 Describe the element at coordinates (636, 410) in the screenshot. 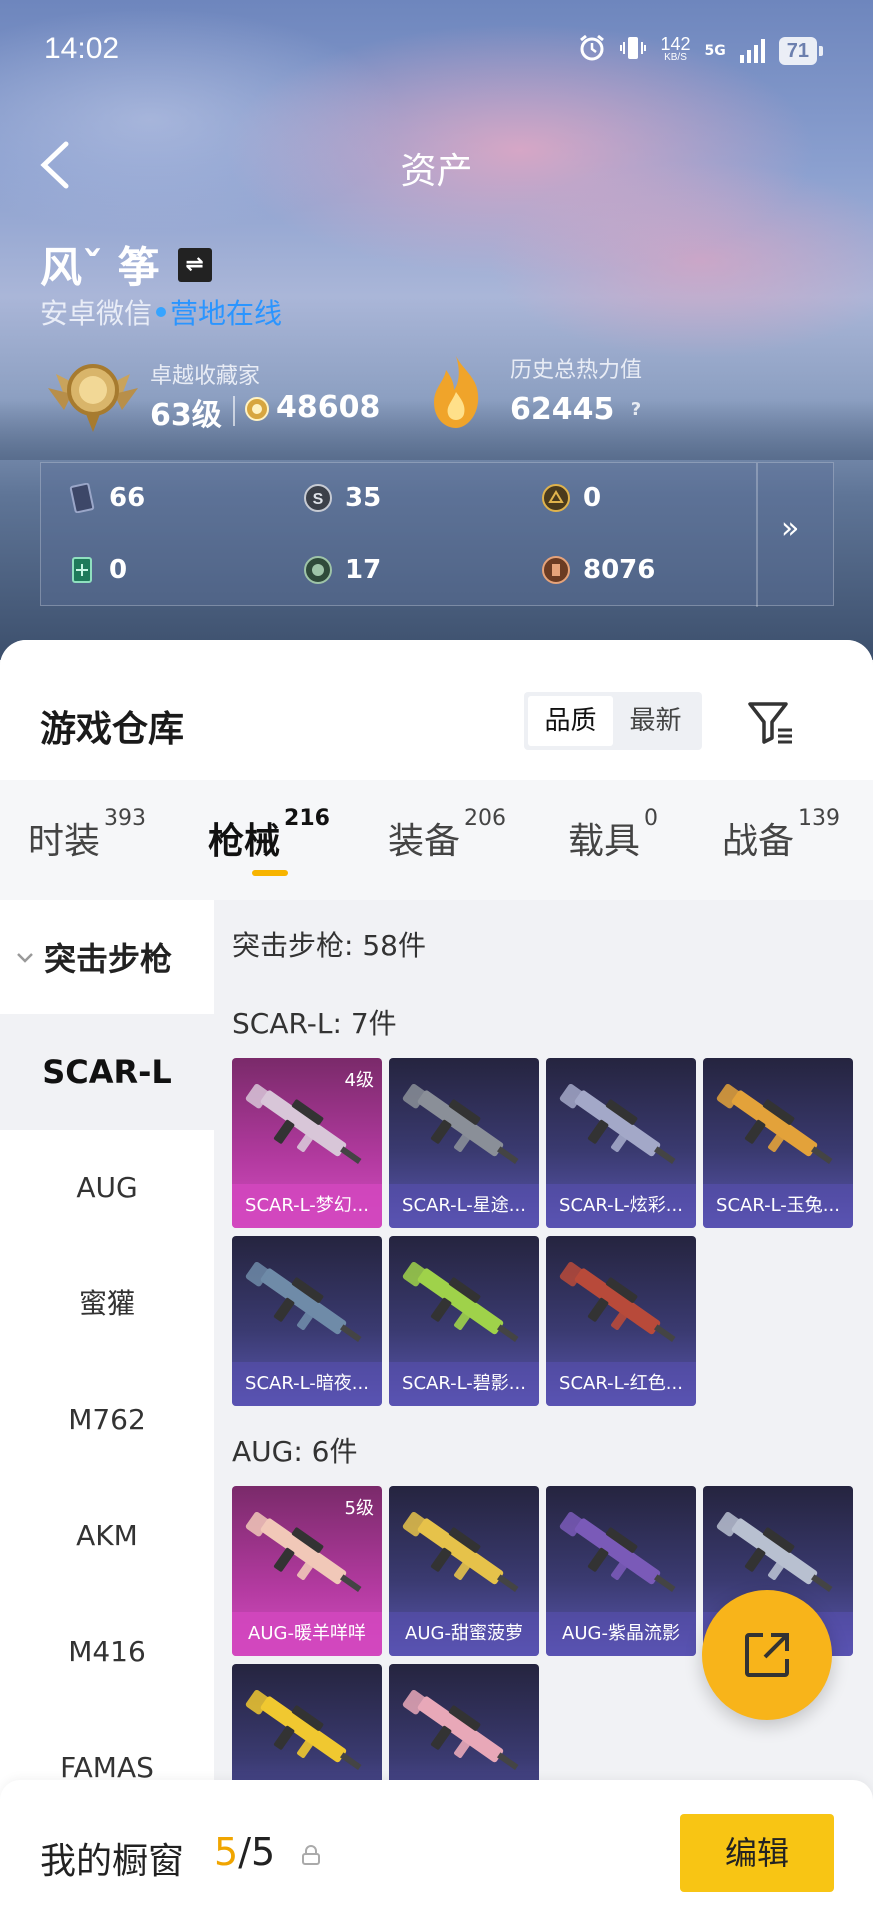

I see `help-icon: ?` at that location.